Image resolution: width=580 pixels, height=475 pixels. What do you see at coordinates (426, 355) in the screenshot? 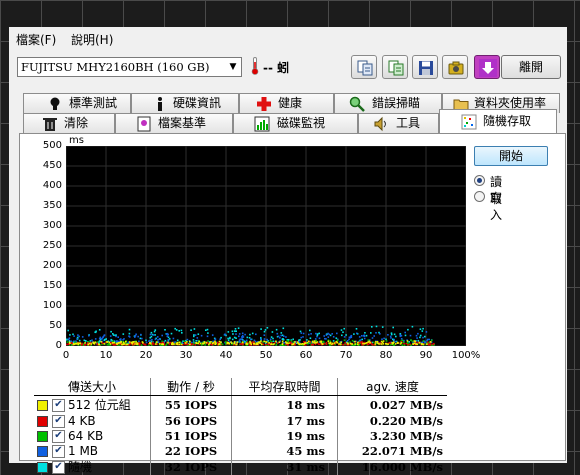
I see `x-tick-label: 90` at bounding box center [426, 355].